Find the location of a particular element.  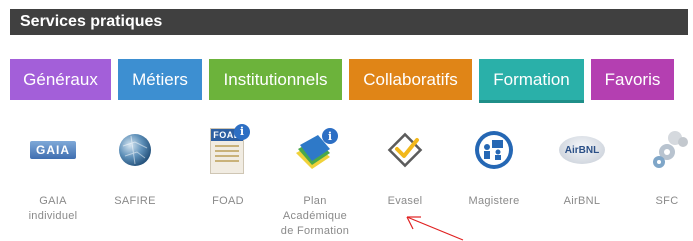

gears-icon is located at coordinates (667, 150).